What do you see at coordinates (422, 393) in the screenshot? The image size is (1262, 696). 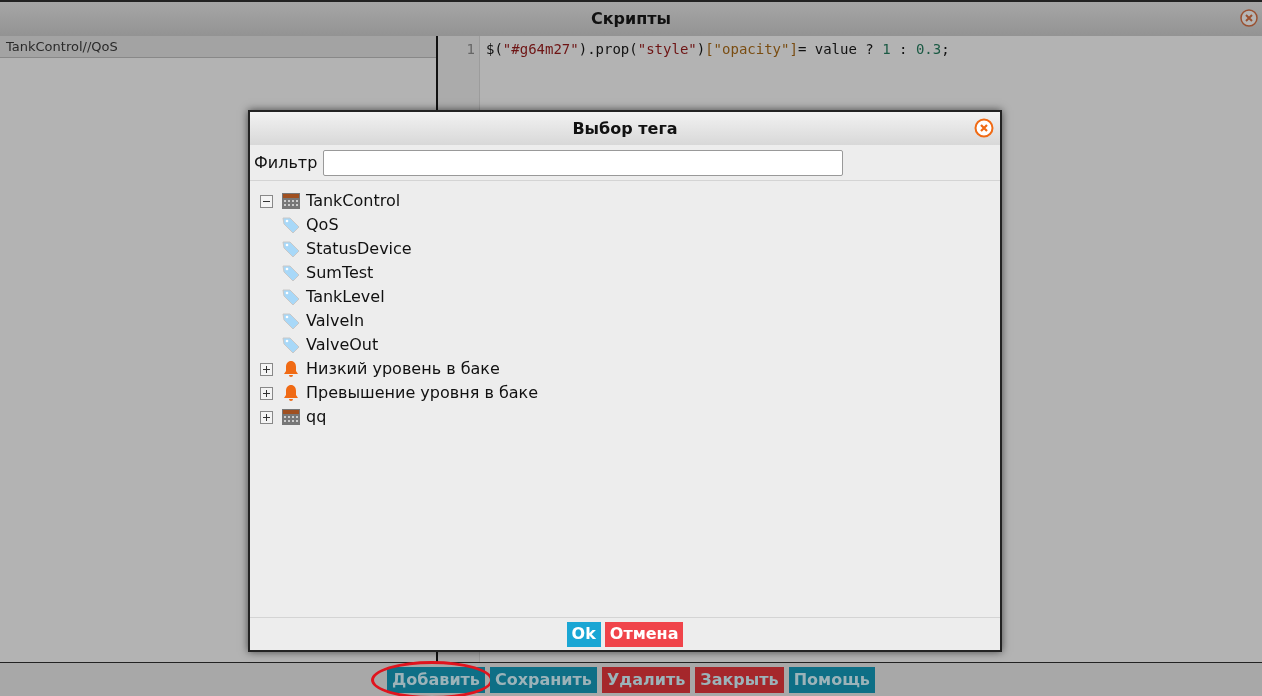 I see `tree-item: Превышение уровня в баке` at bounding box center [422, 393].